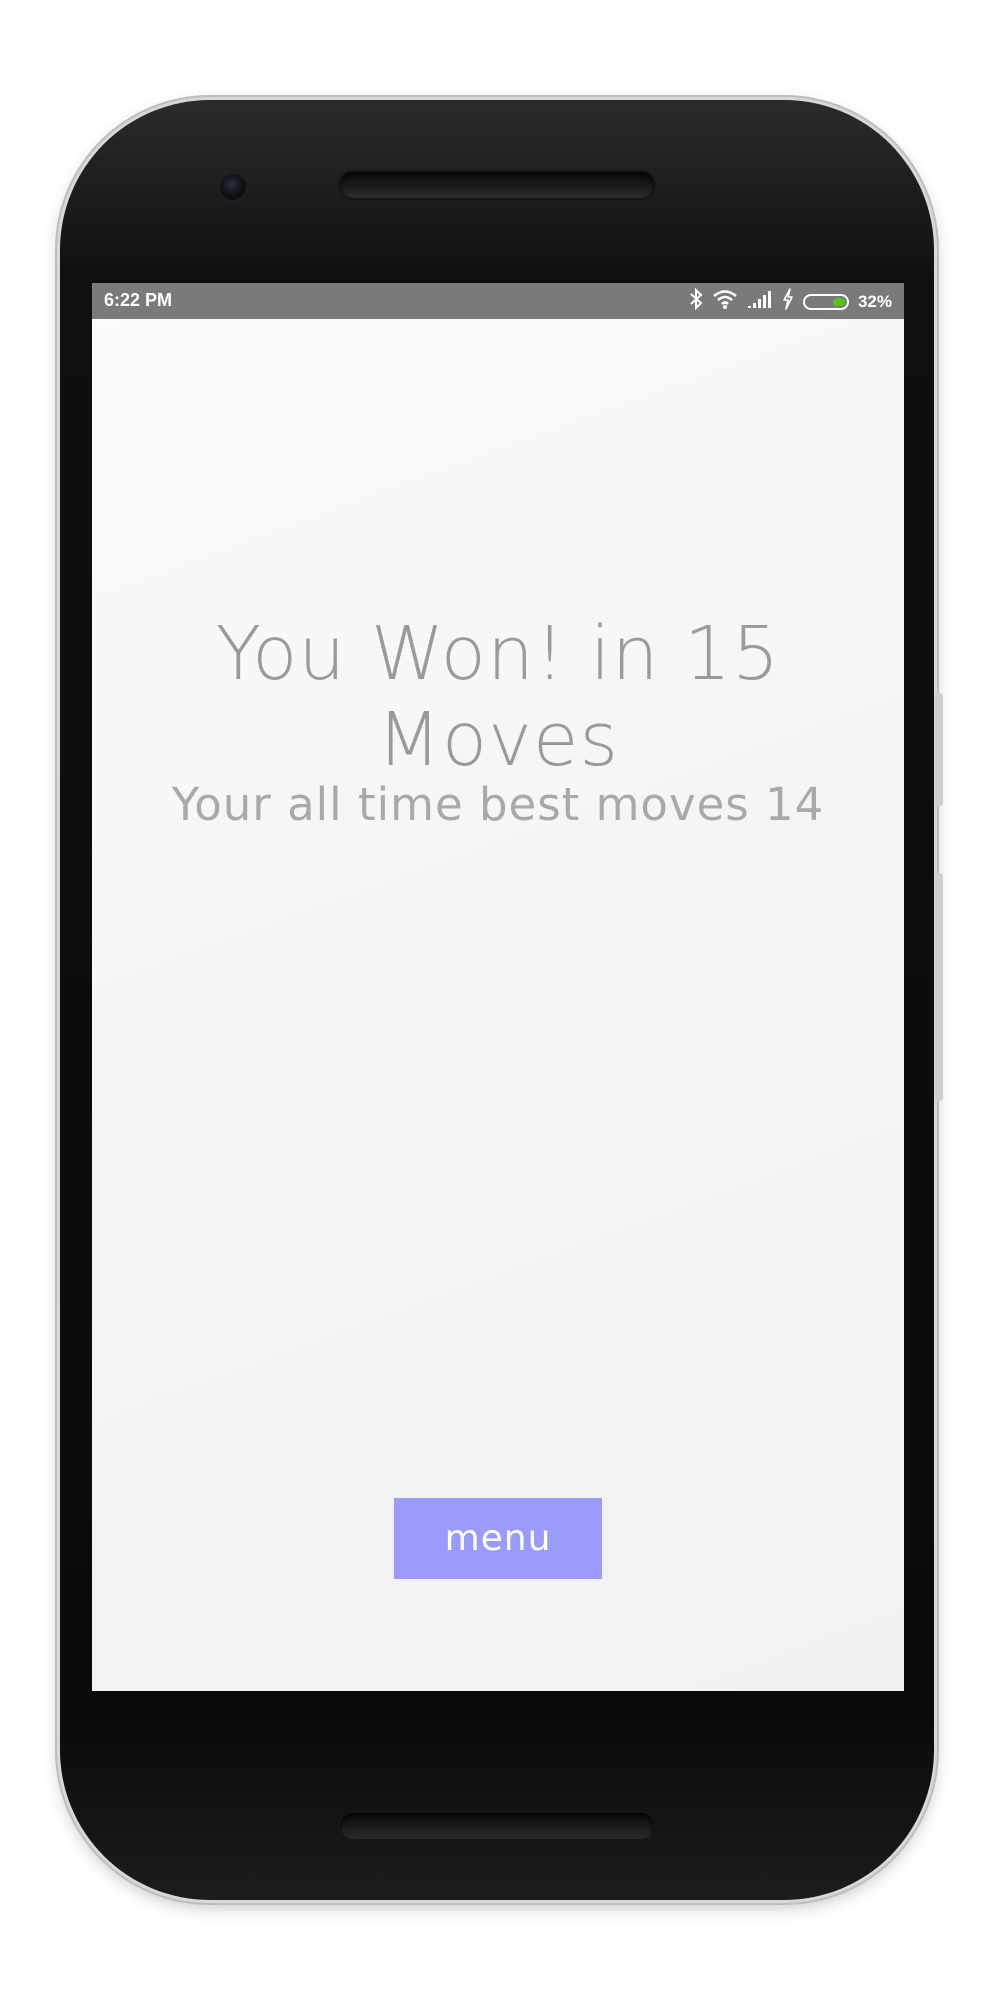  Describe the element at coordinates (498, 1538) in the screenshot. I see `menu-button: menu` at that location.